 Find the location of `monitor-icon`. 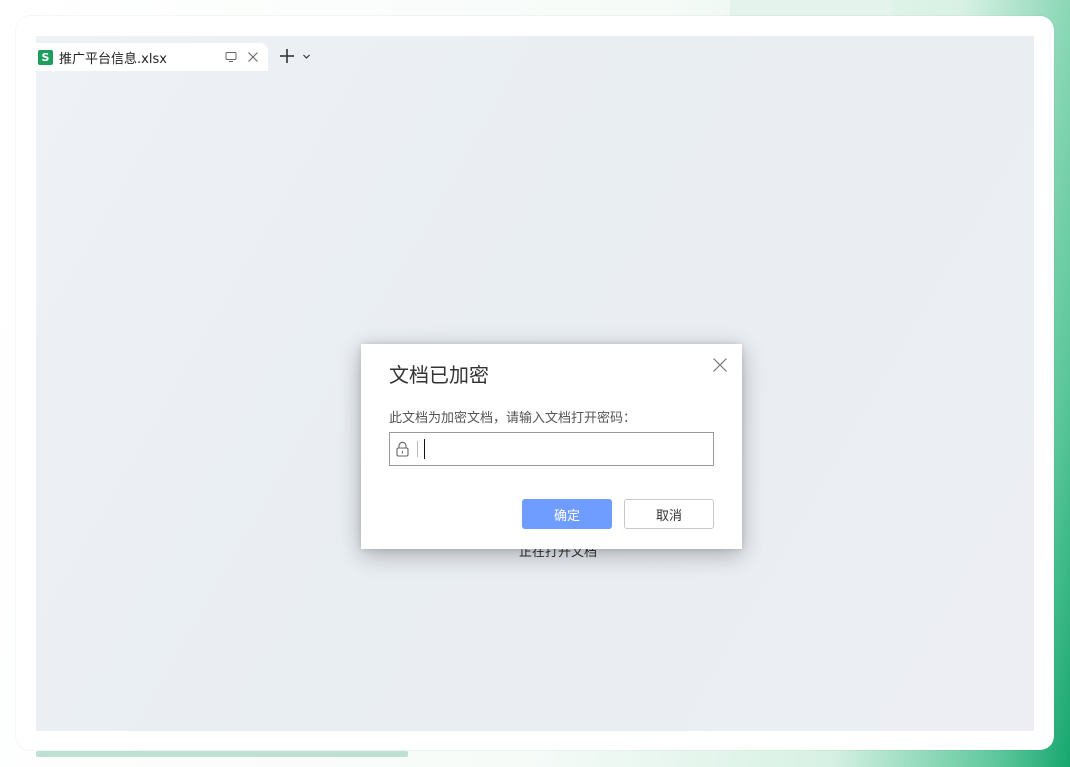

monitor-icon is located at coordinates (231, 57).